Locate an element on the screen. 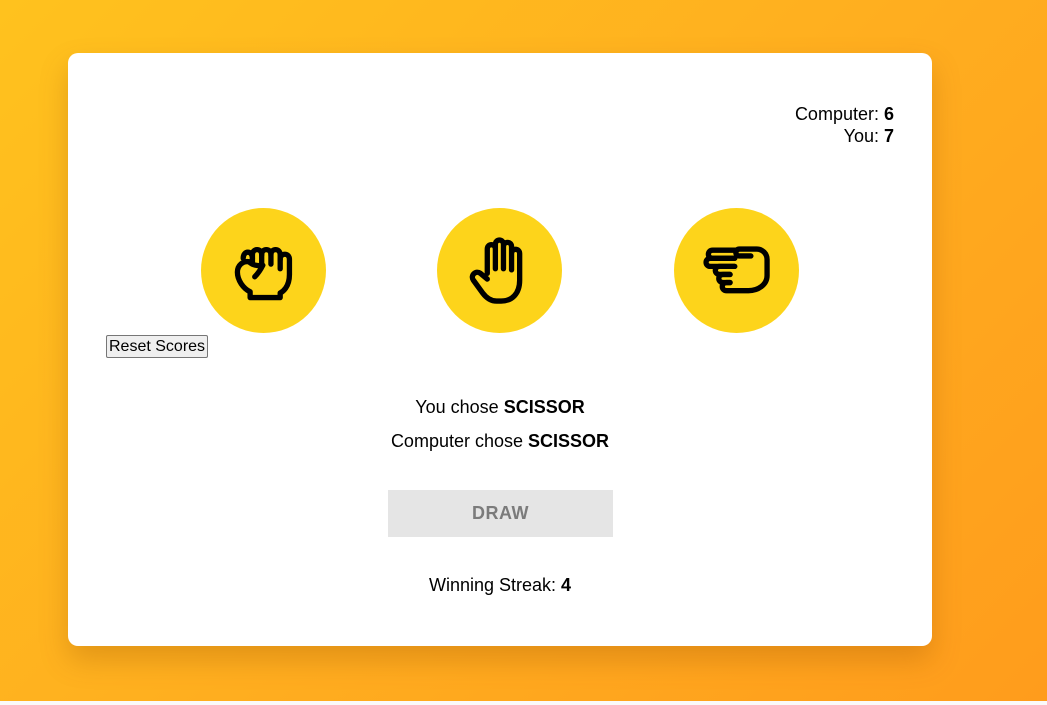 The image size is (1047, 705). winning-streak-label: Winning Streak: is located at coordinates (495, 585).